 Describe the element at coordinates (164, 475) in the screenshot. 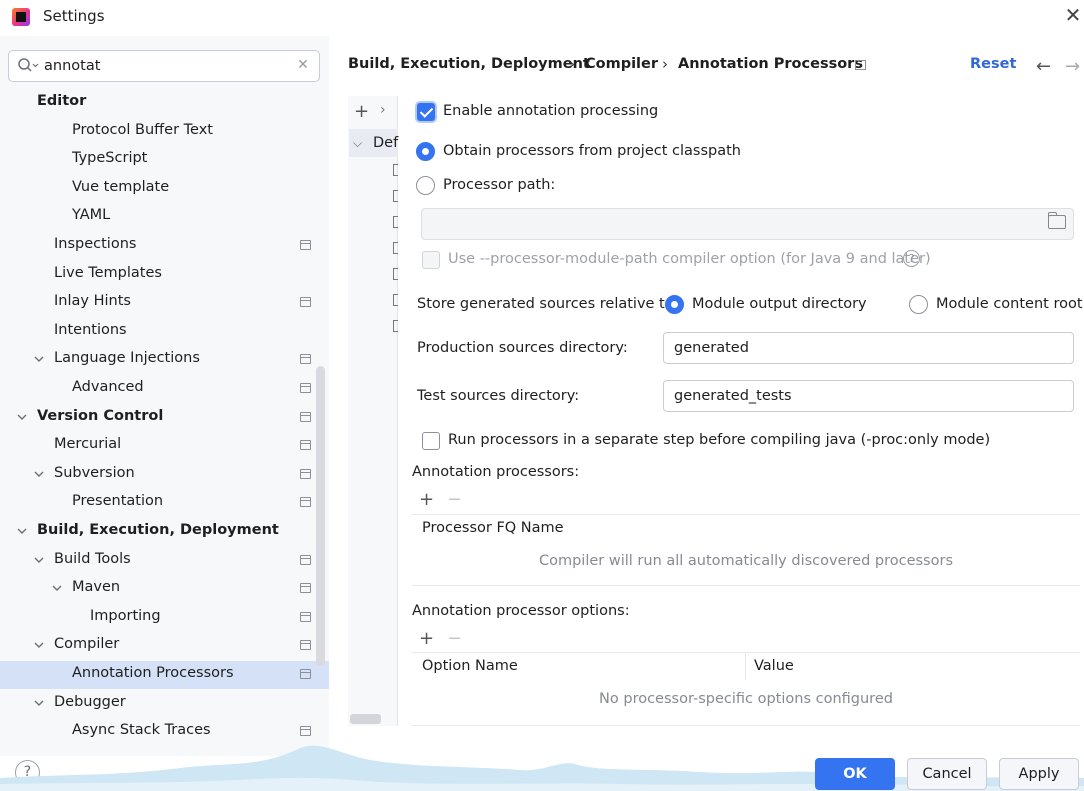

I see `tree-item-subversion: Subversion` at that location.